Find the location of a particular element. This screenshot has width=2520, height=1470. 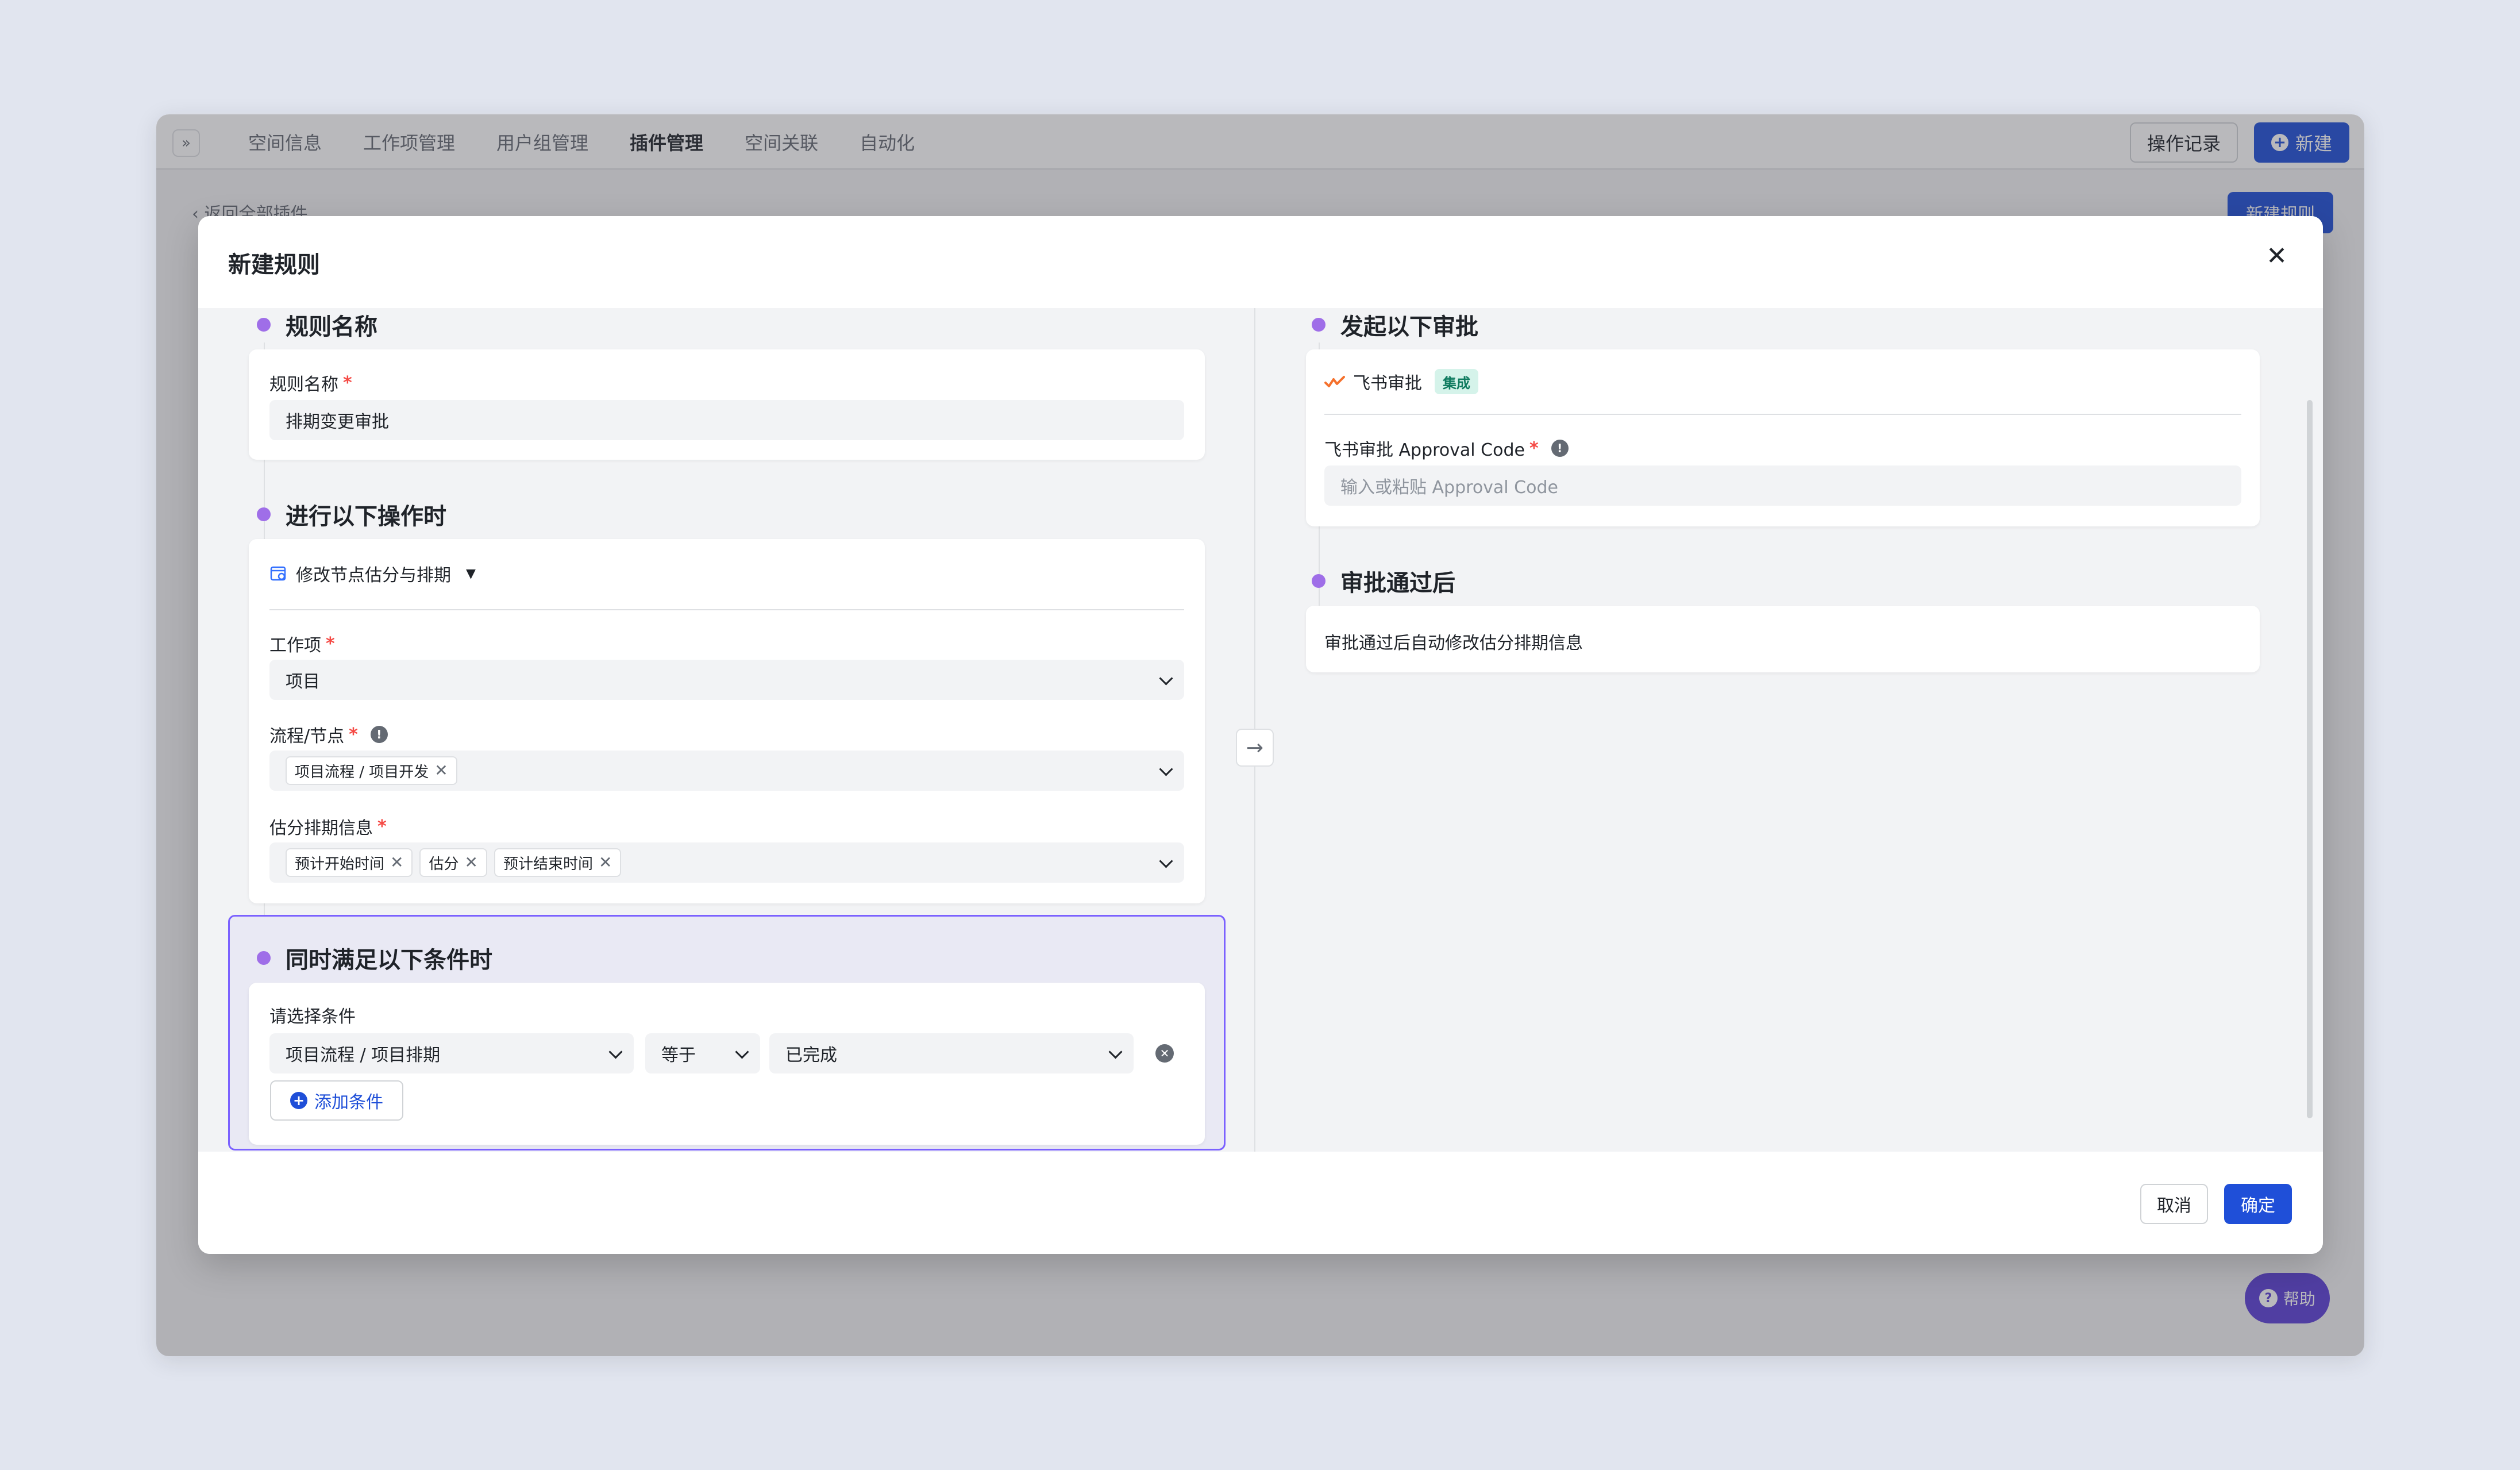

feishu-approval-icon is located at coordinates (1334, 381).